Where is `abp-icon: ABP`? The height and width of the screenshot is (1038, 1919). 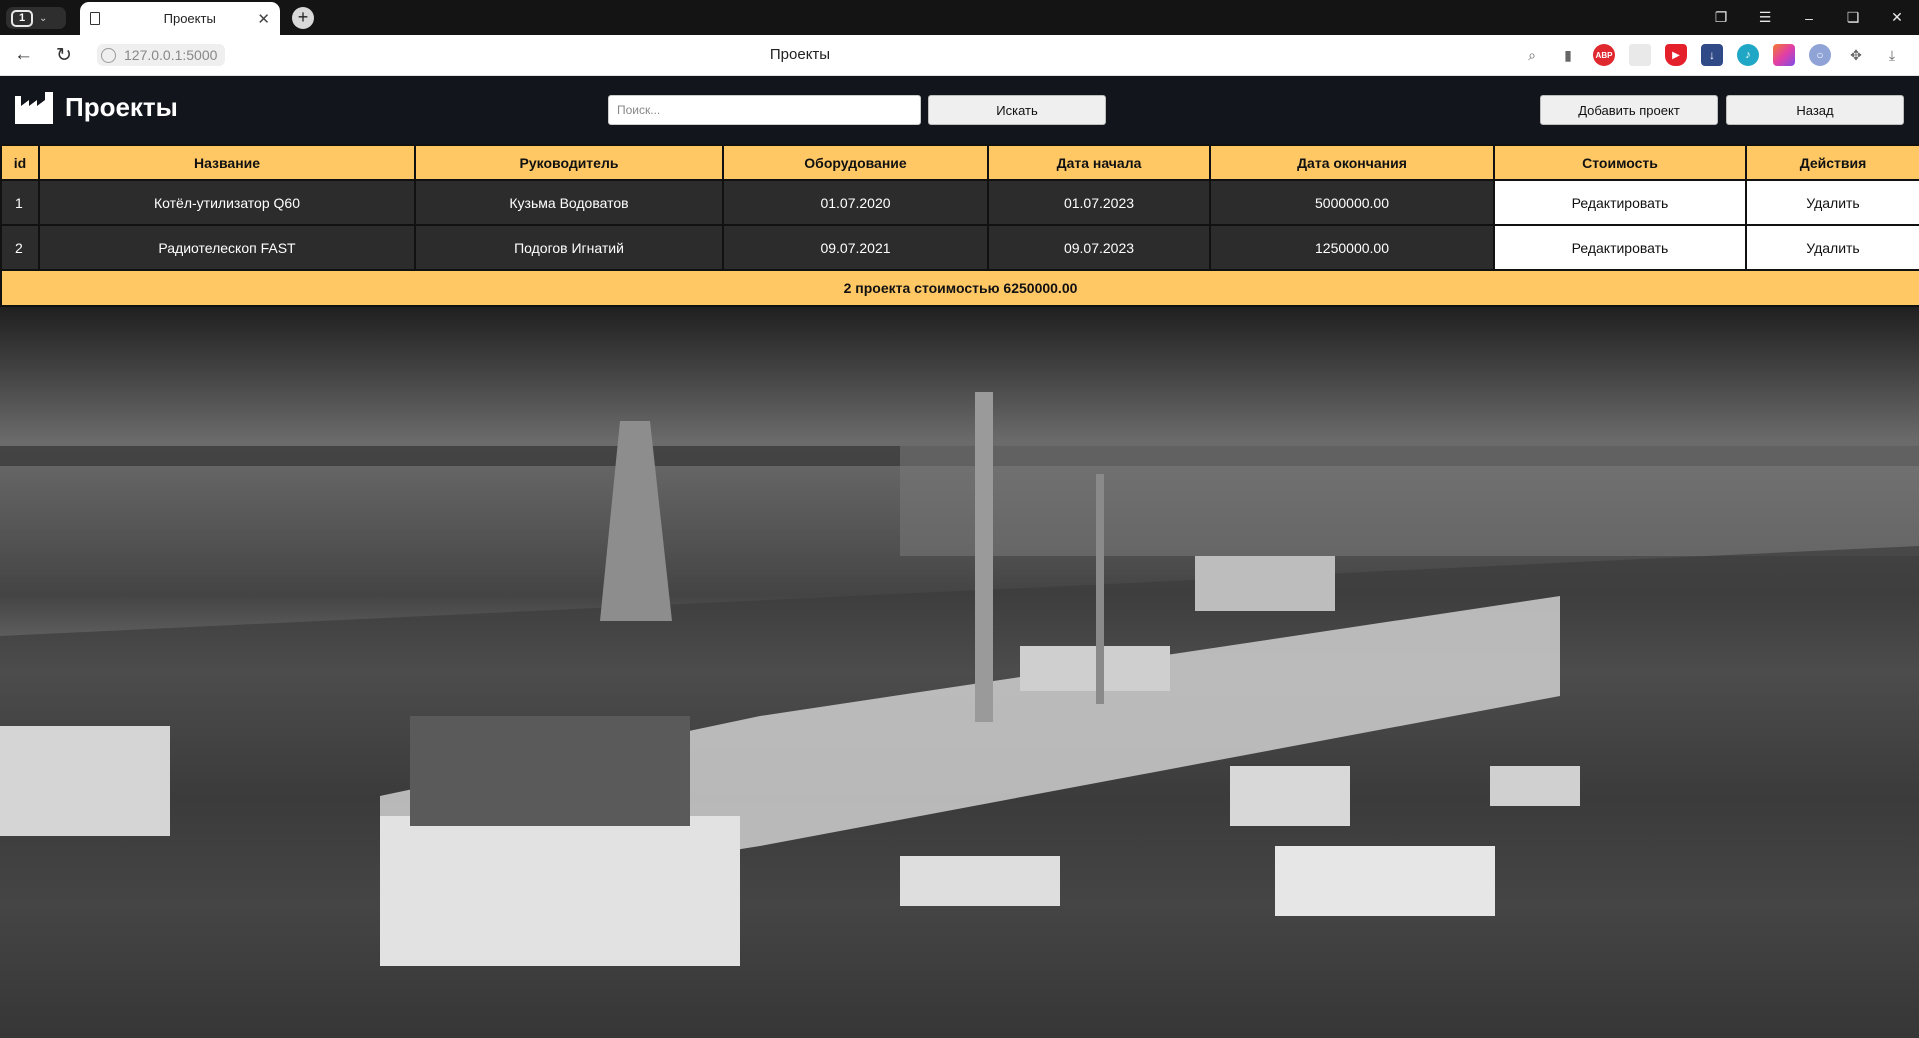 abp-icon: ABP is located at coordinates (1604, 55).